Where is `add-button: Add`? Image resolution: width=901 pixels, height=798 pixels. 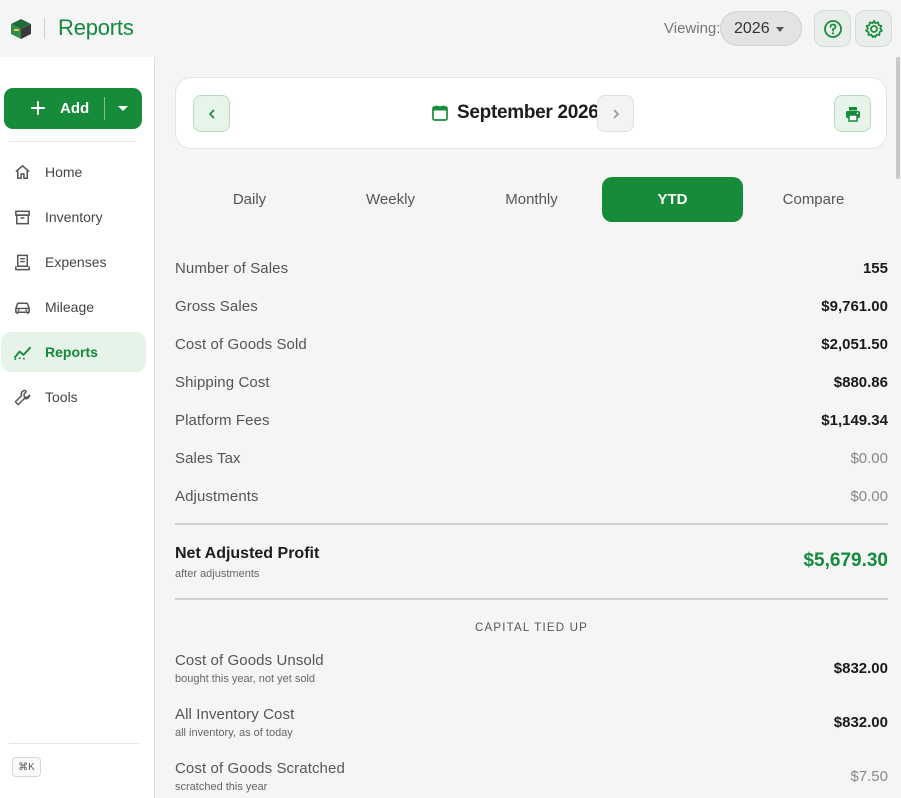
add-button: Add is located at coordinates (73, 108).